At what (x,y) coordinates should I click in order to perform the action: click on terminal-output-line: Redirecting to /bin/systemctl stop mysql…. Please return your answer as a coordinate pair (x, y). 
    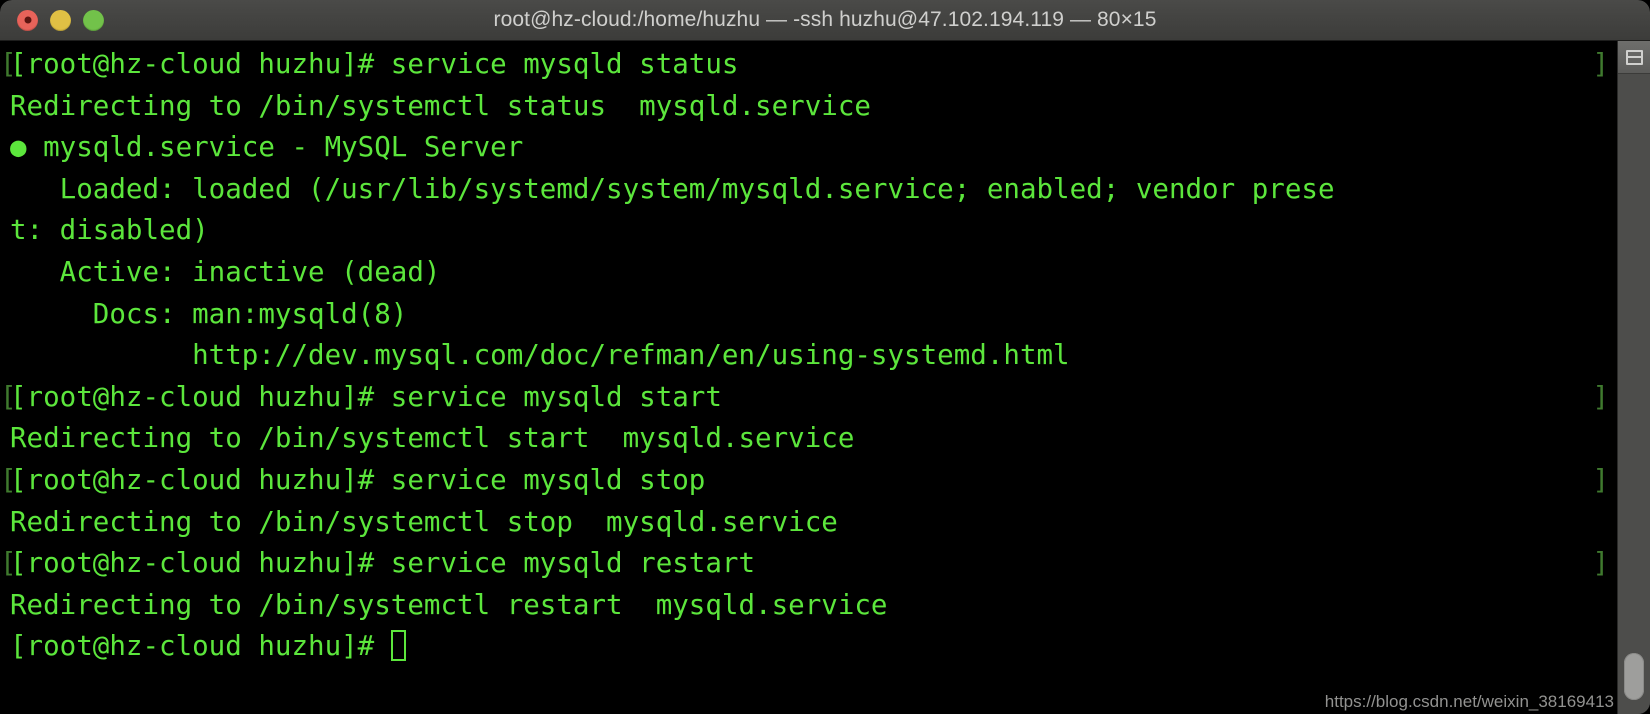
    Looking at the image, I should click on (808, 523).